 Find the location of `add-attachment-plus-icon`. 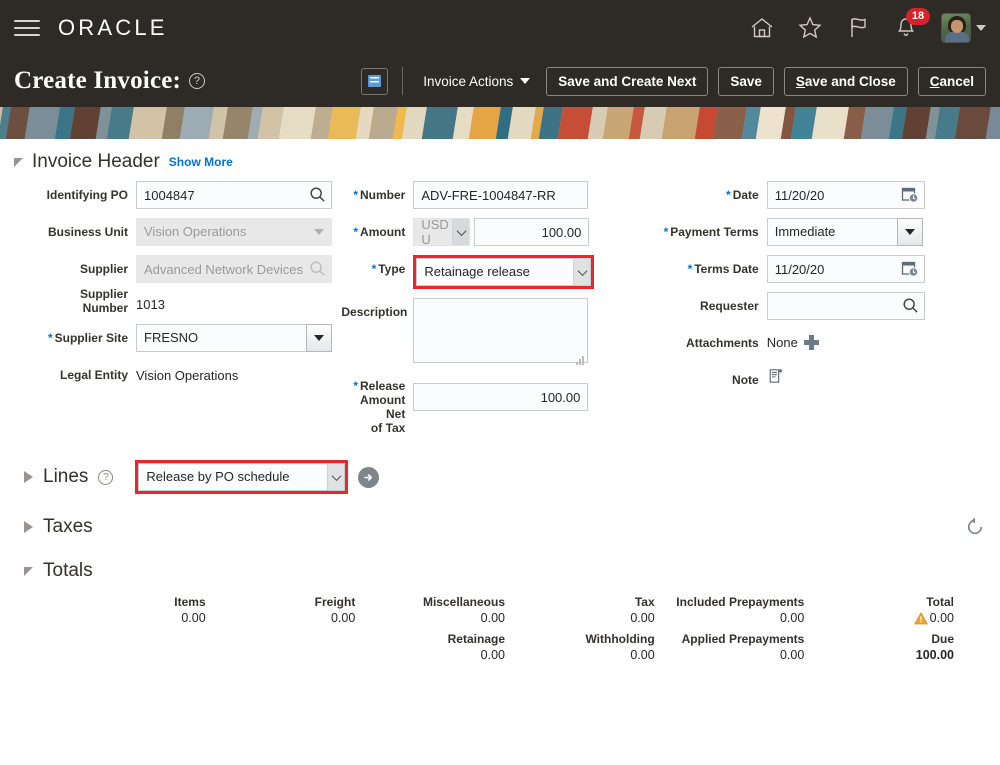

add-attachment-plus-icon is located at coordinates (811, 342).